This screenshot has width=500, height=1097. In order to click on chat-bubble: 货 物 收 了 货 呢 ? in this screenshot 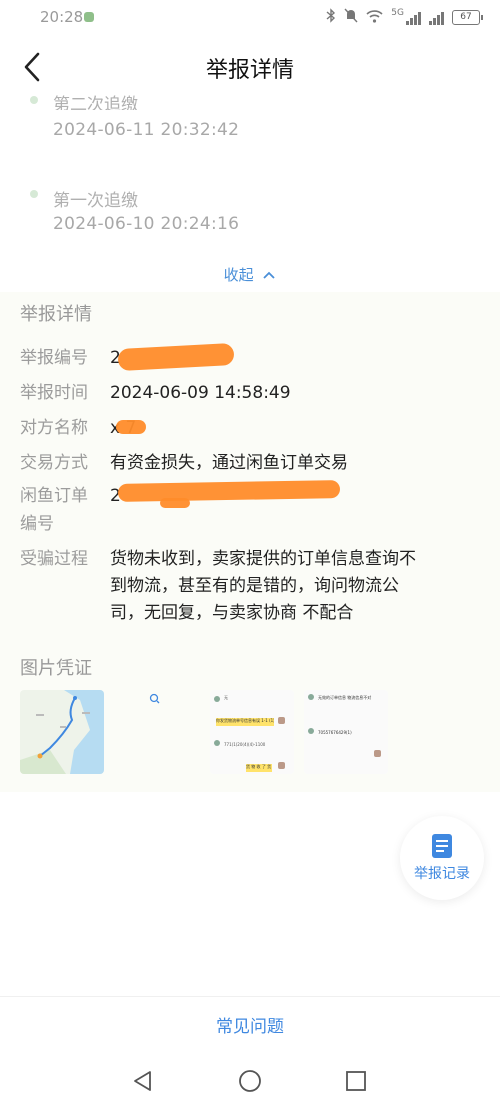, I will do `click(259, 768)`.